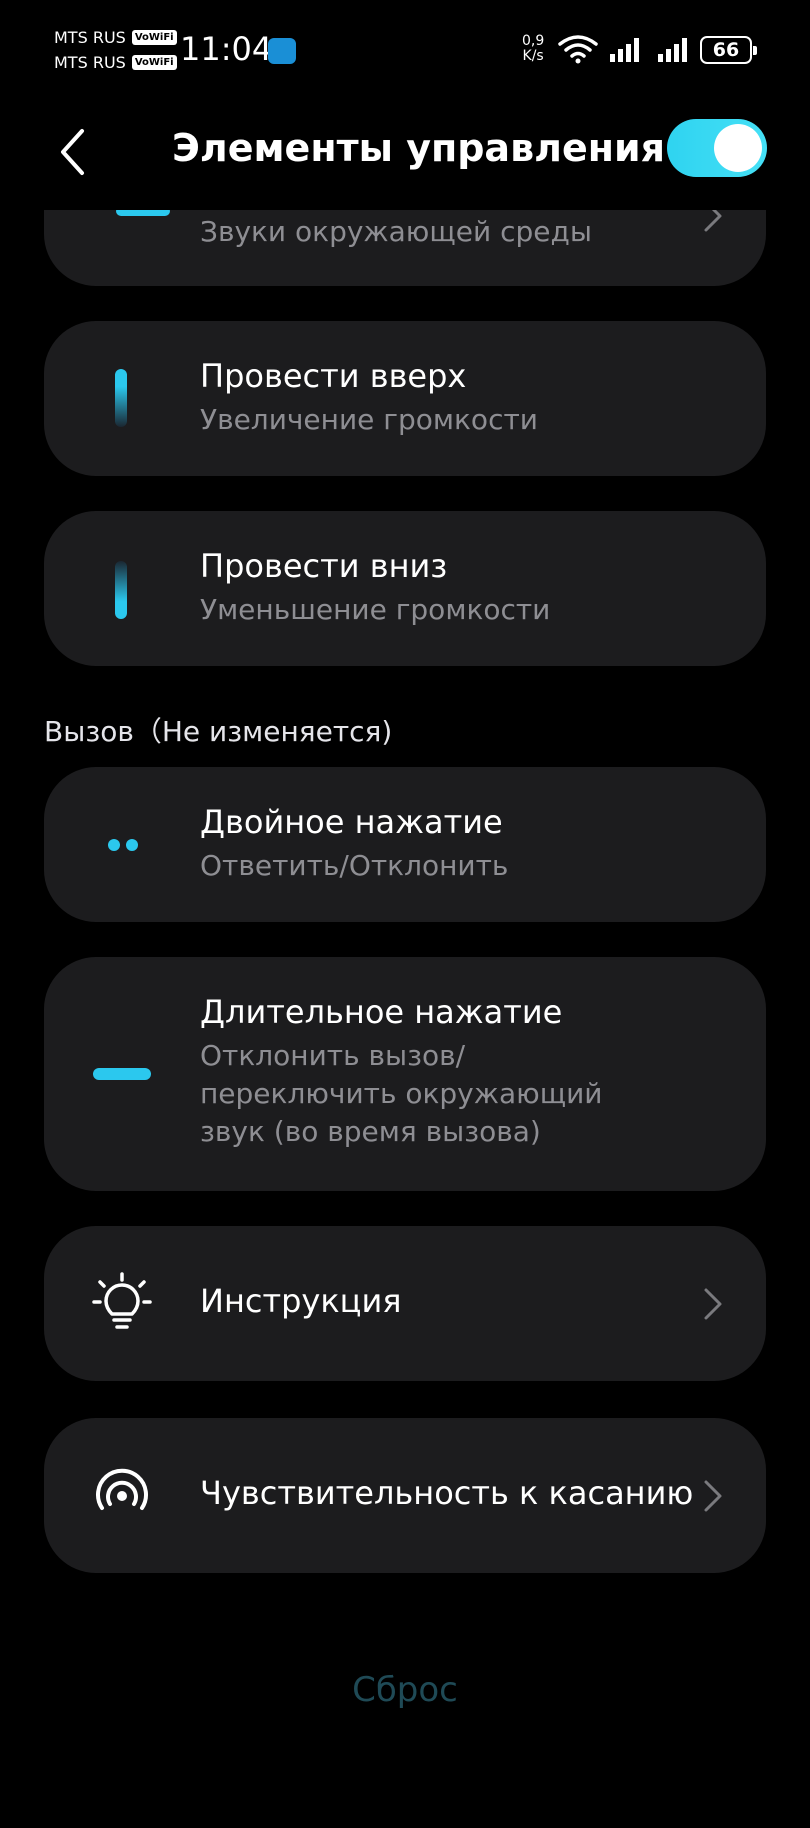 The height and width of the screenshot is (1828, 810). Describe the element at coordinates (728, 50) in the screenshot. I see `battery-indicator: 66` at that location.